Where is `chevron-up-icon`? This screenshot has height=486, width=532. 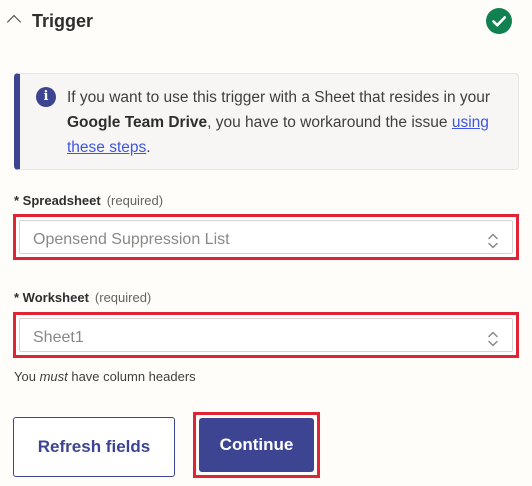 chevron-up-icon is located at coordinates (14, 22).